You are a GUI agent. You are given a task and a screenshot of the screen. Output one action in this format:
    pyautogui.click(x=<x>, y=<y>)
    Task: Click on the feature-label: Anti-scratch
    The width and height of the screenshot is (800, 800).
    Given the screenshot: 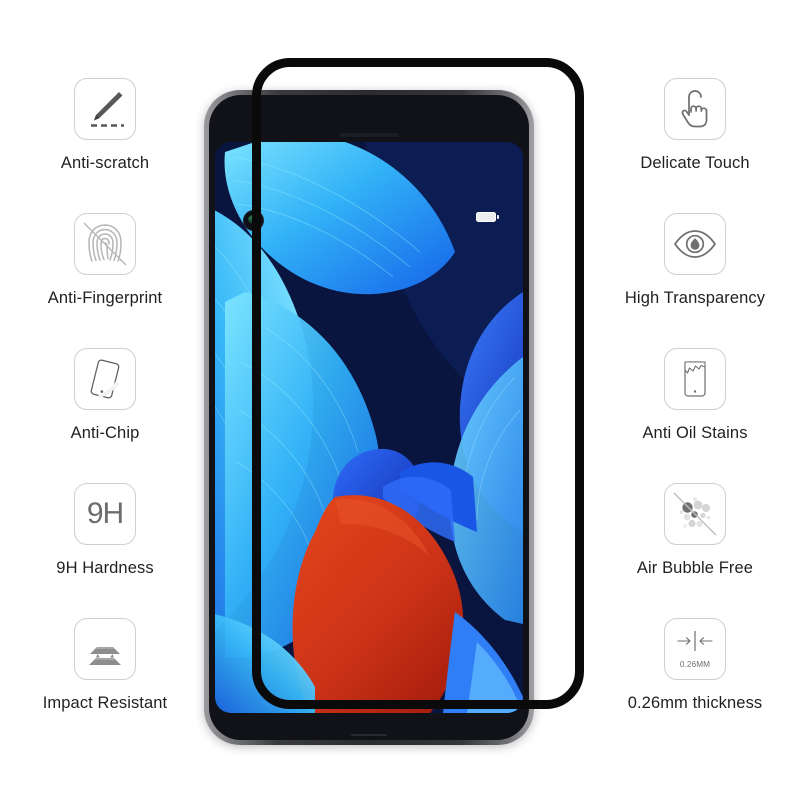 What is the action you would take?
    pyautogui.click(x=105, y=163)
    